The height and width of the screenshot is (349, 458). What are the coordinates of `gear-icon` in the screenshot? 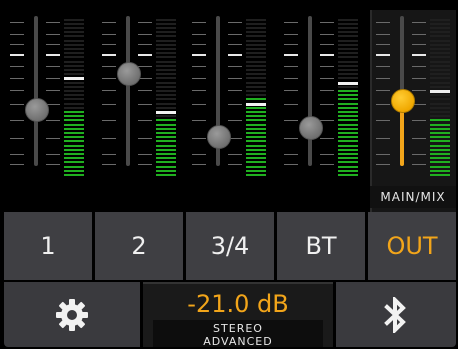 It's located at (72, 314).